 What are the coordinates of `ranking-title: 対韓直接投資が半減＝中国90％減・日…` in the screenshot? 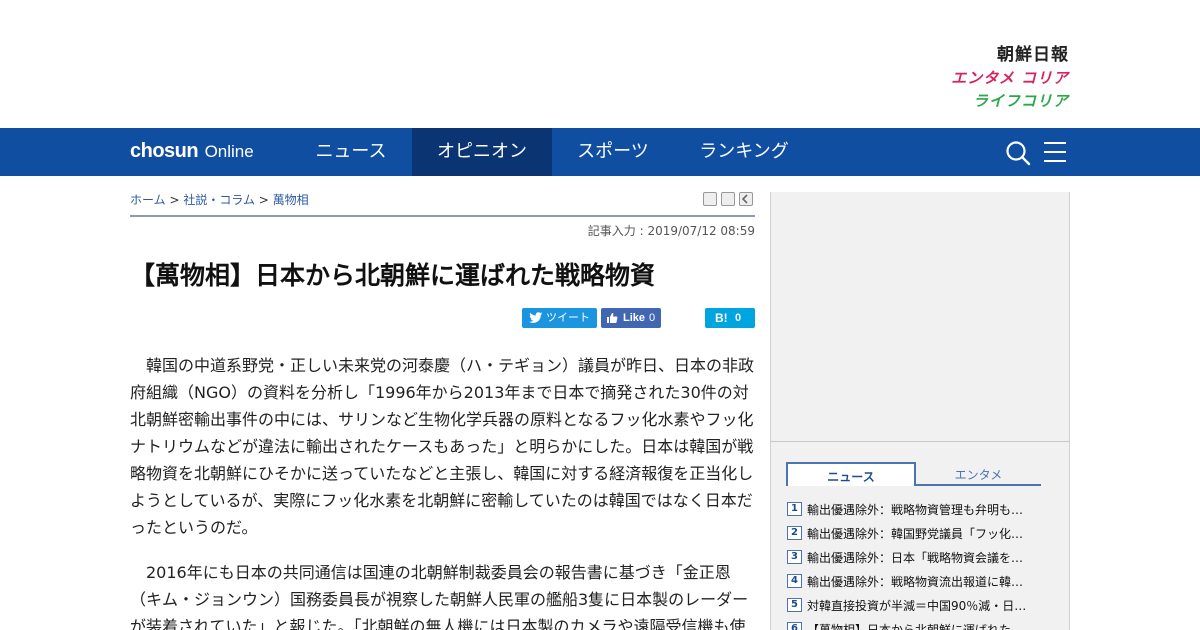 It's located at (917, 605).